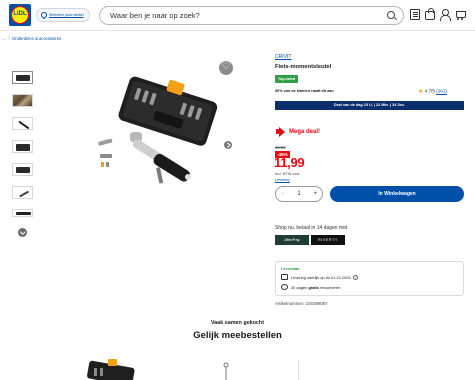  Describe the element at coordinates (158, 130) in the screenshot. I see `product-image` at that location.